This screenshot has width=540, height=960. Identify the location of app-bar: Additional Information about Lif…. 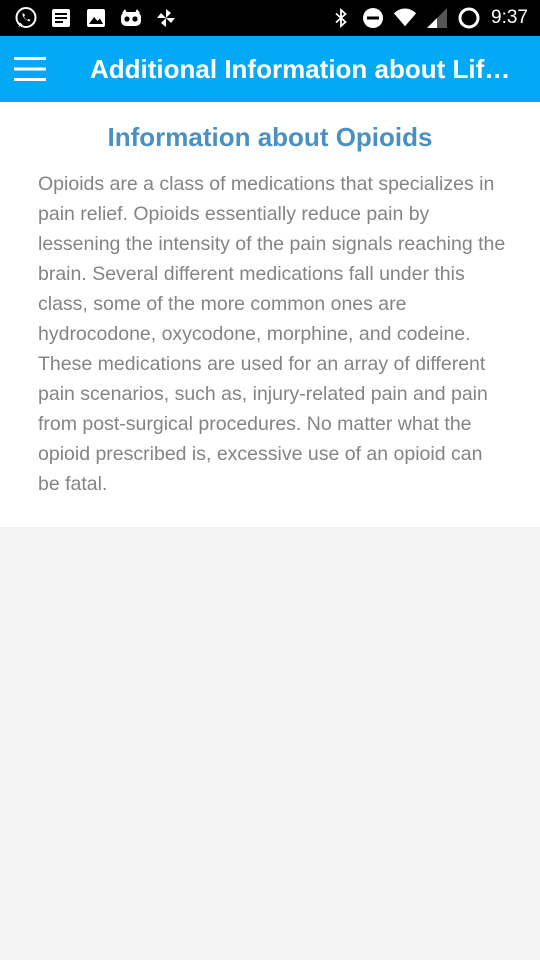
(270, 69).